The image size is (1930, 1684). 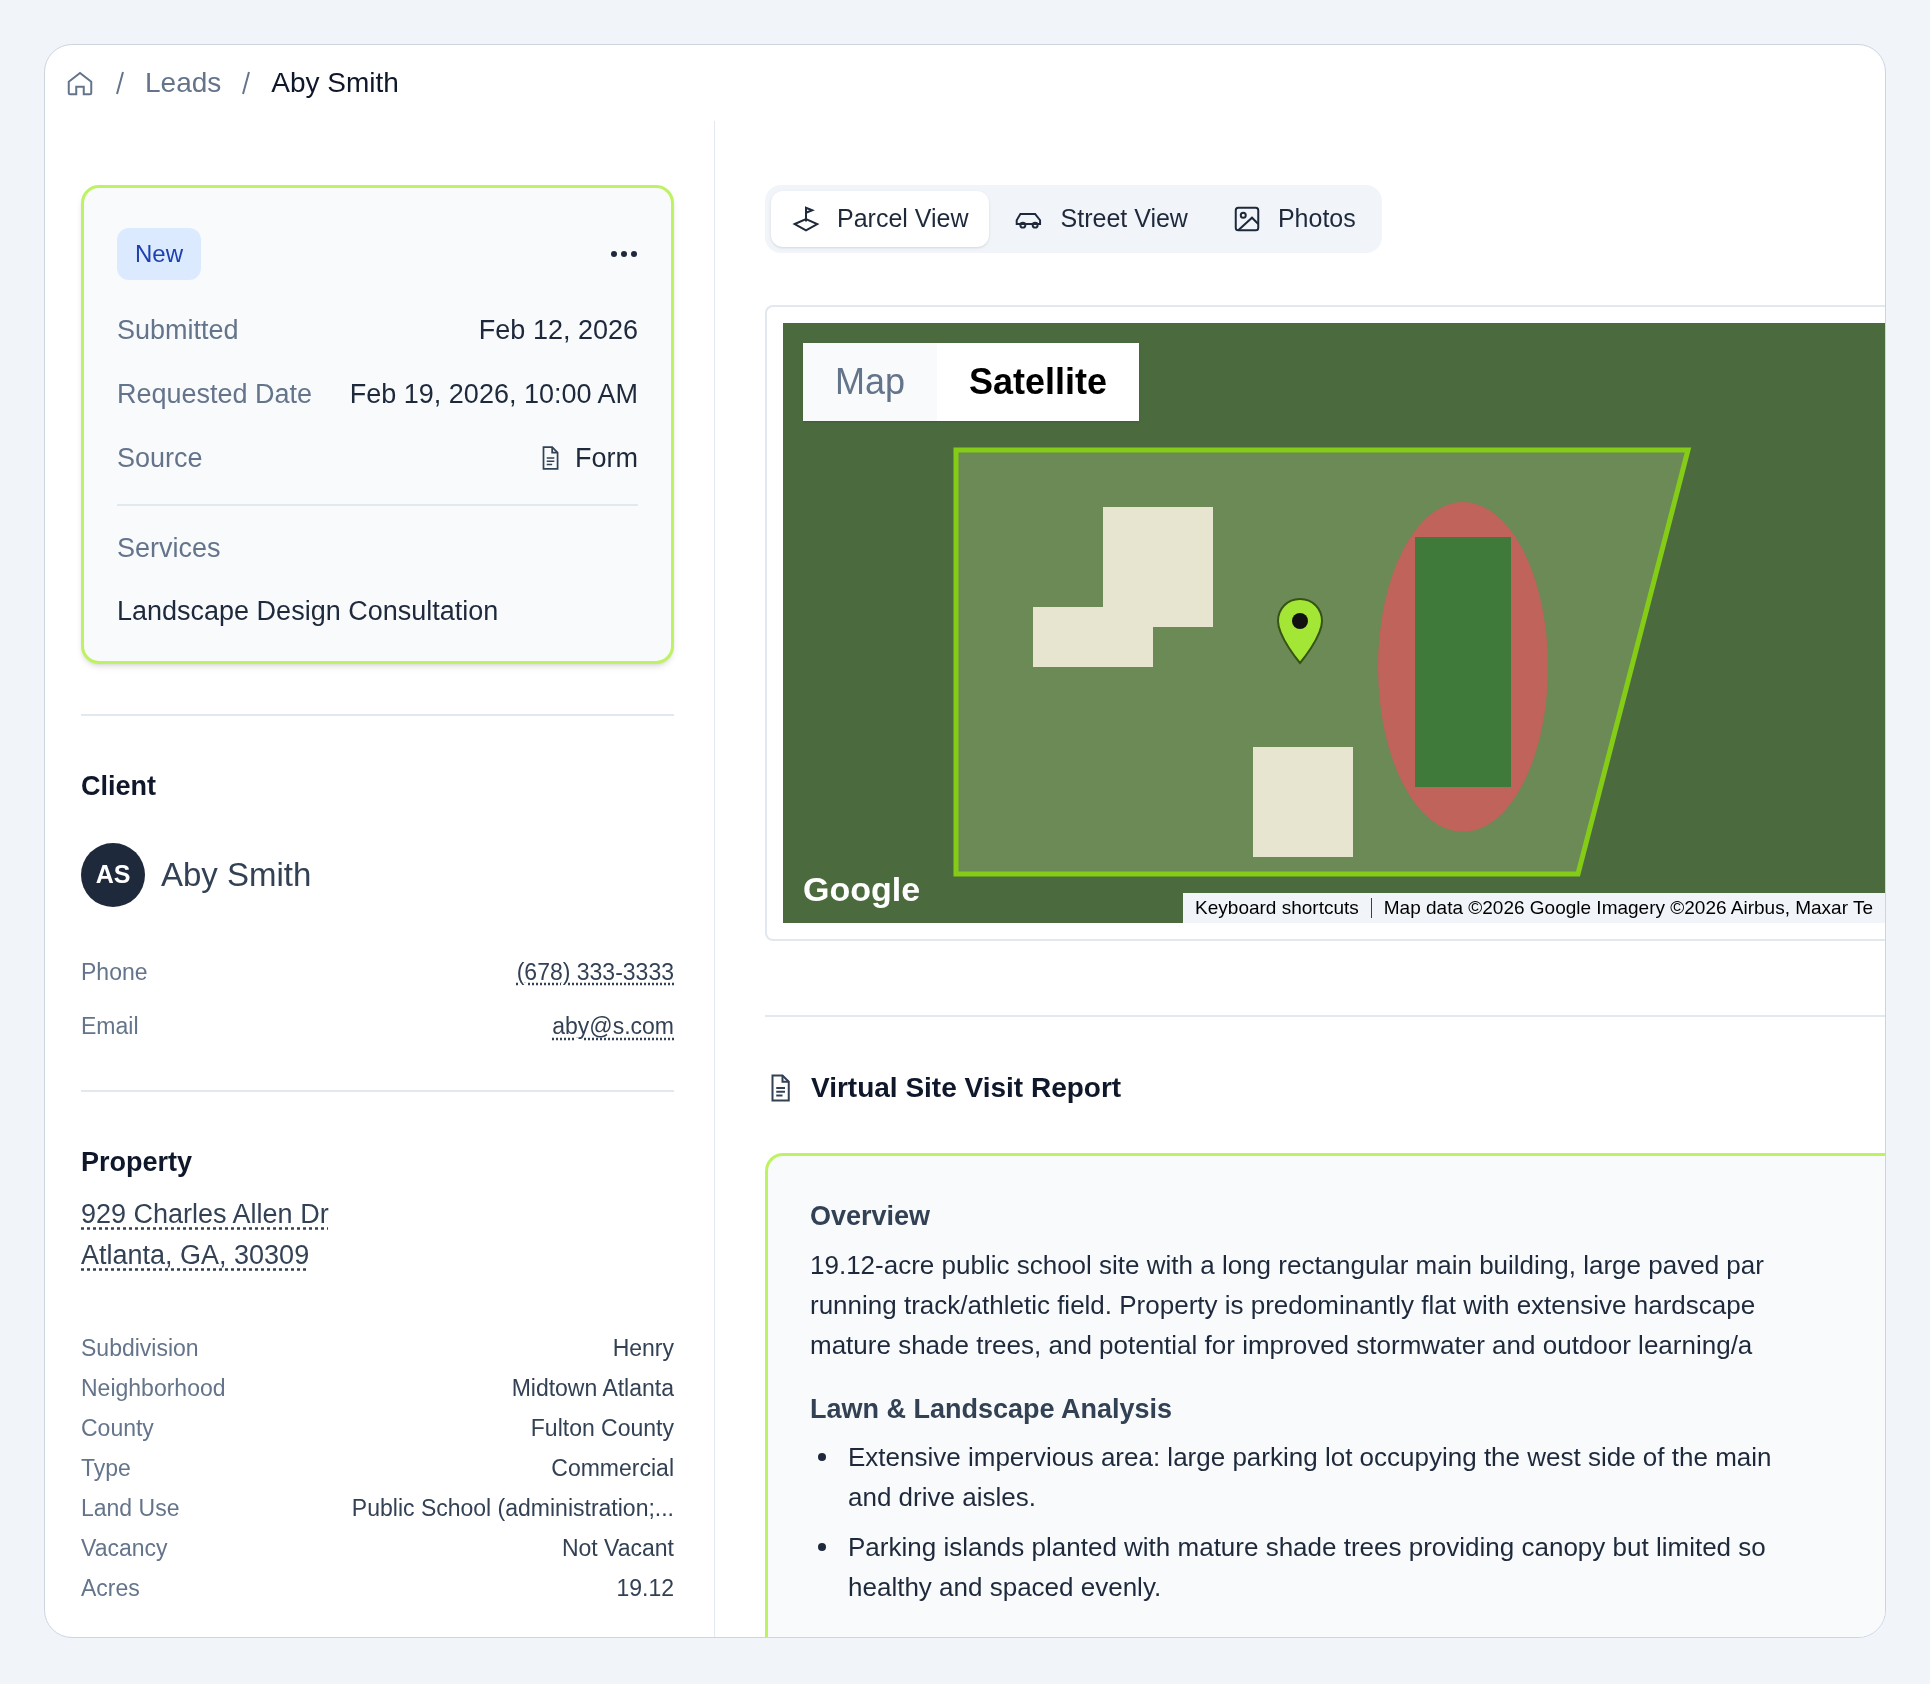 I want to click on field-label: Source, so click(x=160, y=458).